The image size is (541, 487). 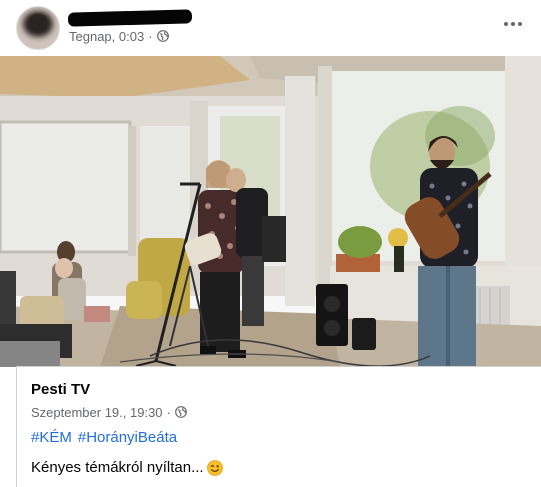 What do you see at coordinates (106, 36) in the screenshot?
I see `post-timestamp: Tegnap, 0:03` at bounding box center [106, 36].